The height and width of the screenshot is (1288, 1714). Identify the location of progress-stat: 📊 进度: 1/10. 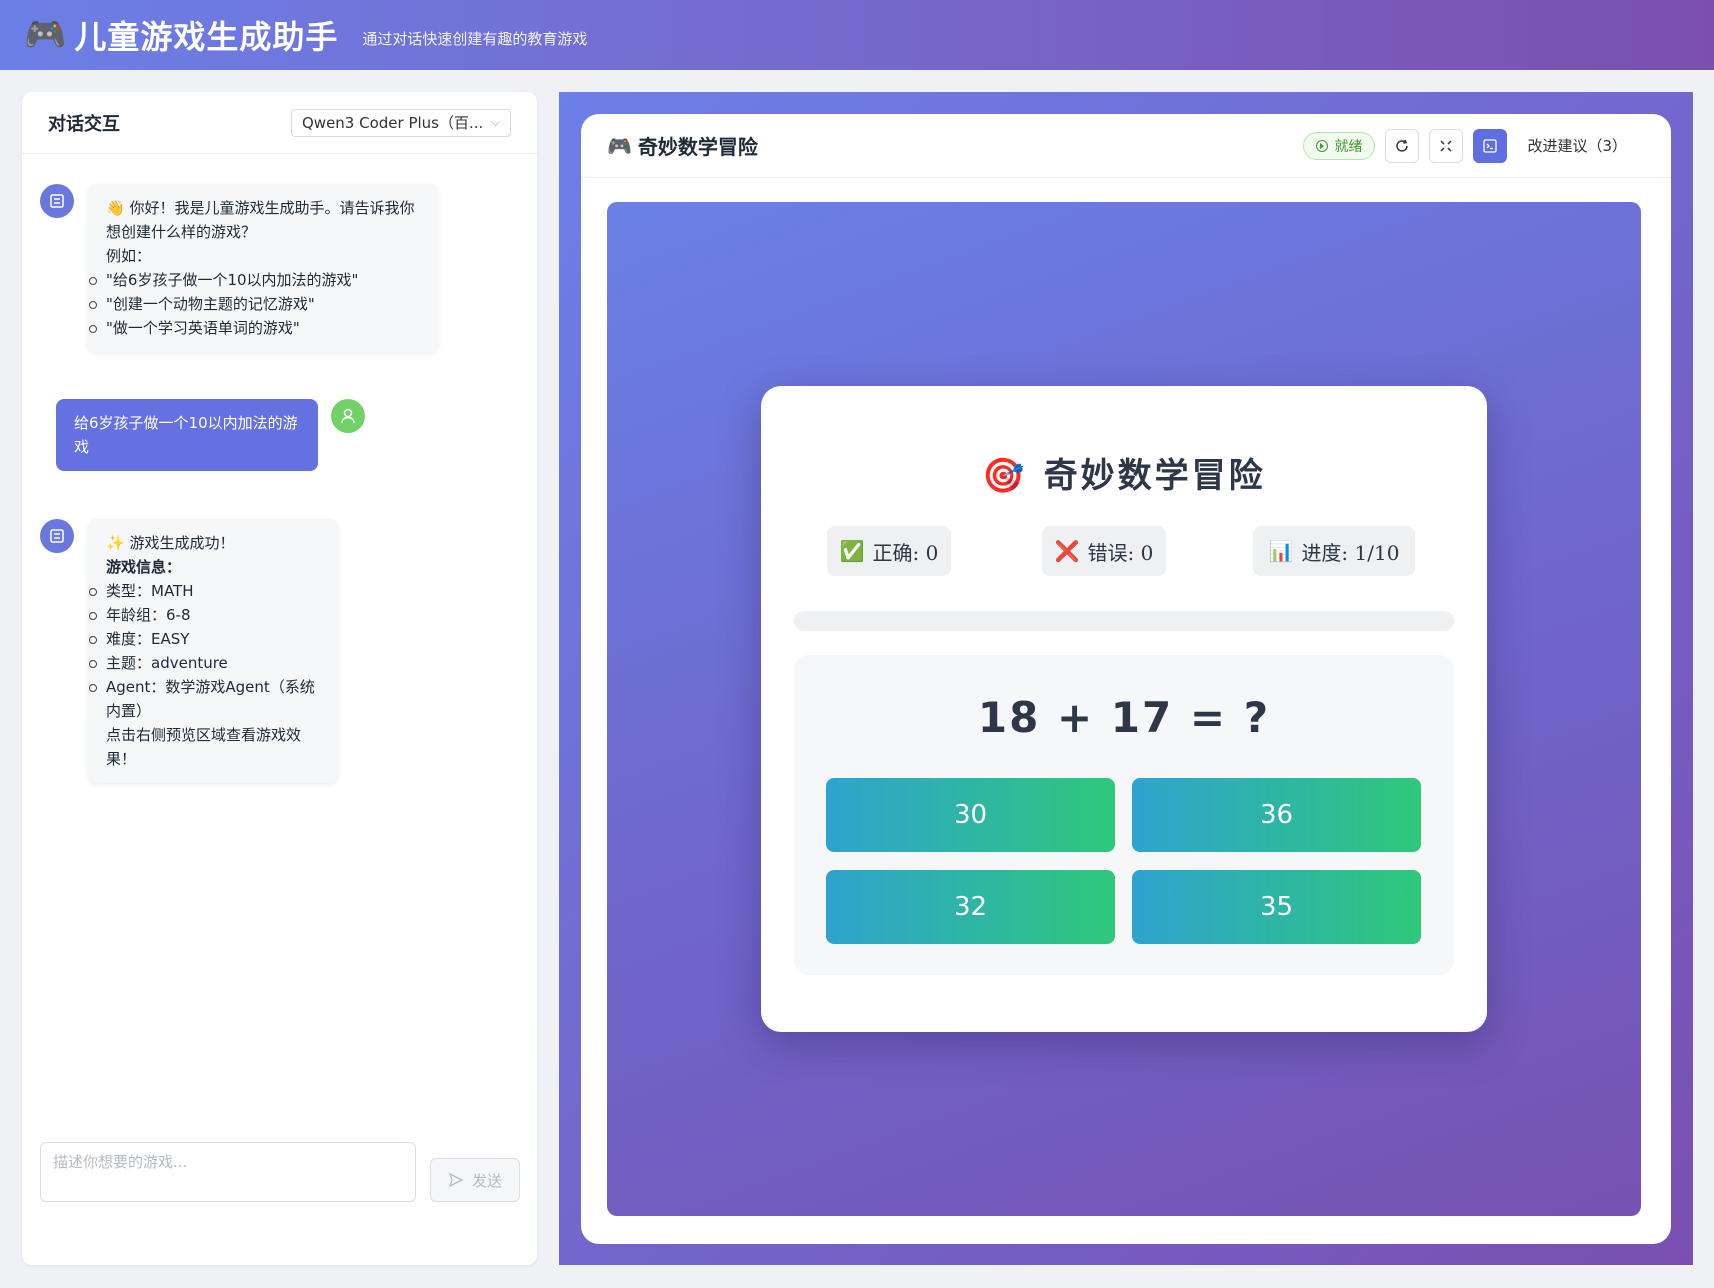
(1334, 551).